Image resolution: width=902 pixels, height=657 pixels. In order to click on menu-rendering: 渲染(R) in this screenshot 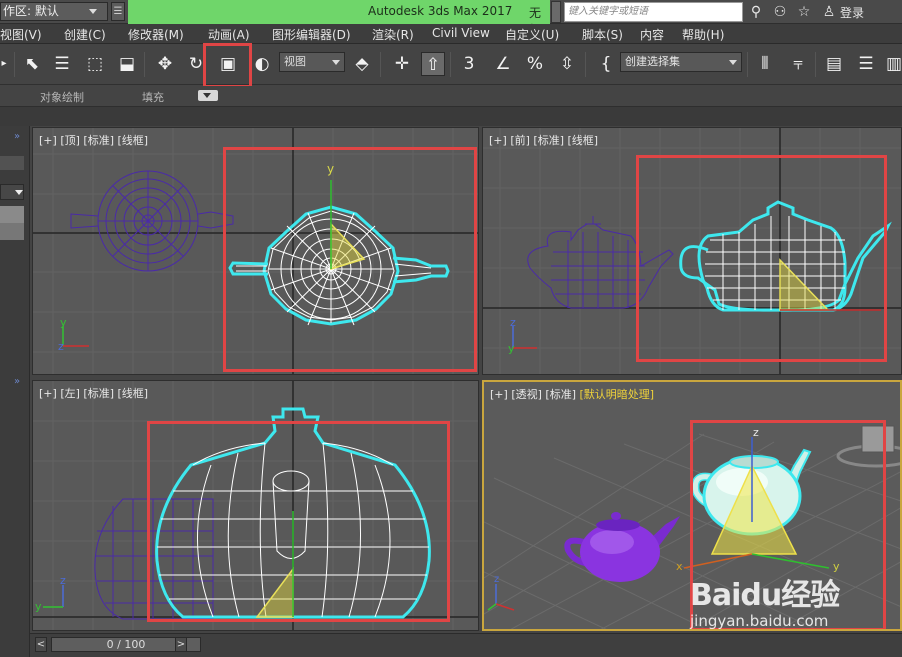, I will do `click(393, 34)`.